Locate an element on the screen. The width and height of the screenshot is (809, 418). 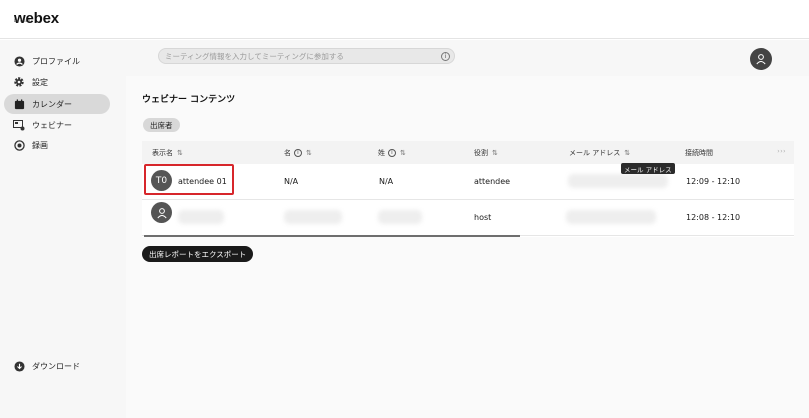
avatar is located at coordinates (161, 212).